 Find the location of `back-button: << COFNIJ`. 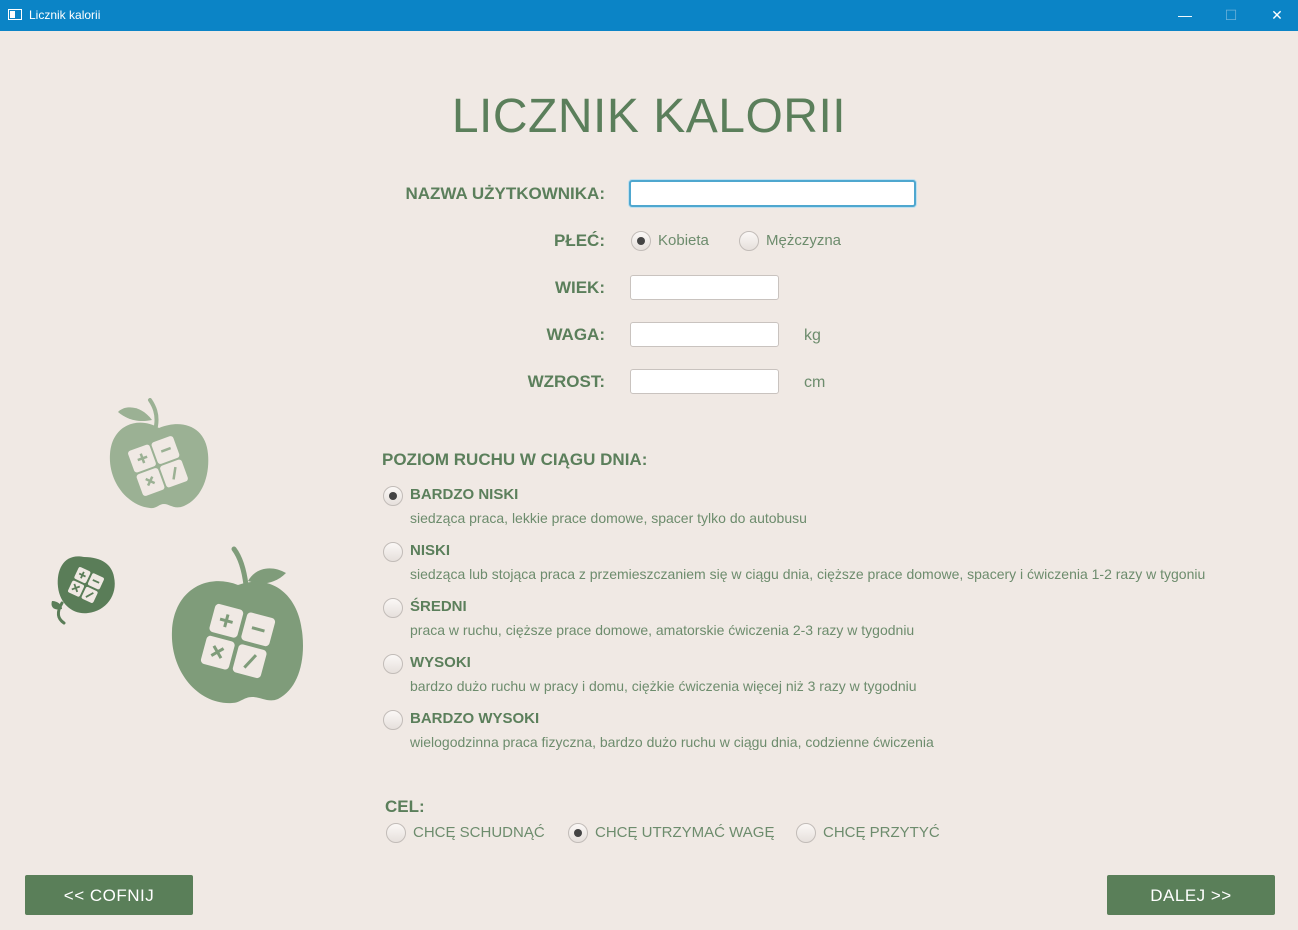

back-button: << COFNIJ is located at coordinates (109, 895).